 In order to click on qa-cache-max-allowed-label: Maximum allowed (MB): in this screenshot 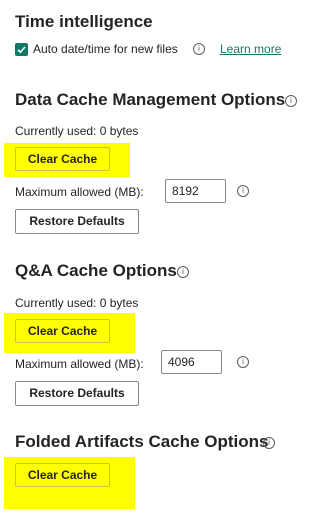, I will do `click(79, 364)`.